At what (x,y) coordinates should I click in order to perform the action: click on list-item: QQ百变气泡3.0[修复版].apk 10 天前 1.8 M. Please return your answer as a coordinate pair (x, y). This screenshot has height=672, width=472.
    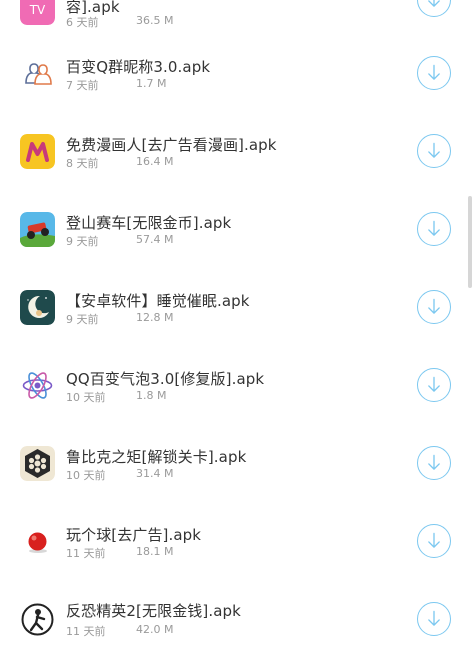
    Looking at the image, I should click on (233, 399).